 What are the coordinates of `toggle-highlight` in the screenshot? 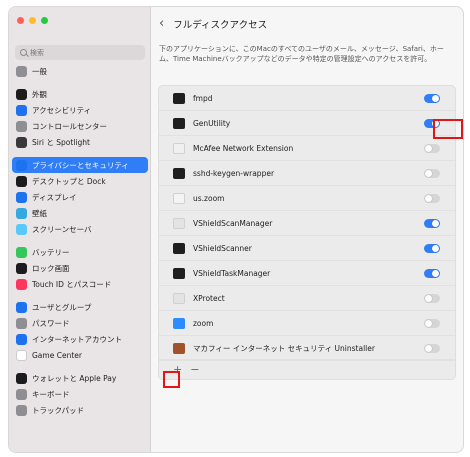 It's located at (448, 129).